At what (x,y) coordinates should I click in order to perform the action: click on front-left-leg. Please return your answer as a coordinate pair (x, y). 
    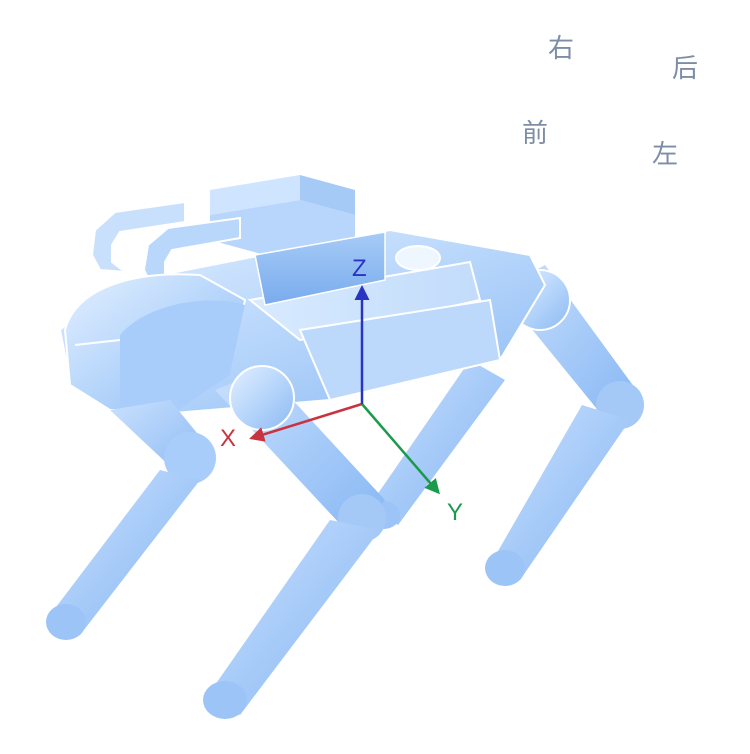
    Looking at the image, I should click on (131, 520).